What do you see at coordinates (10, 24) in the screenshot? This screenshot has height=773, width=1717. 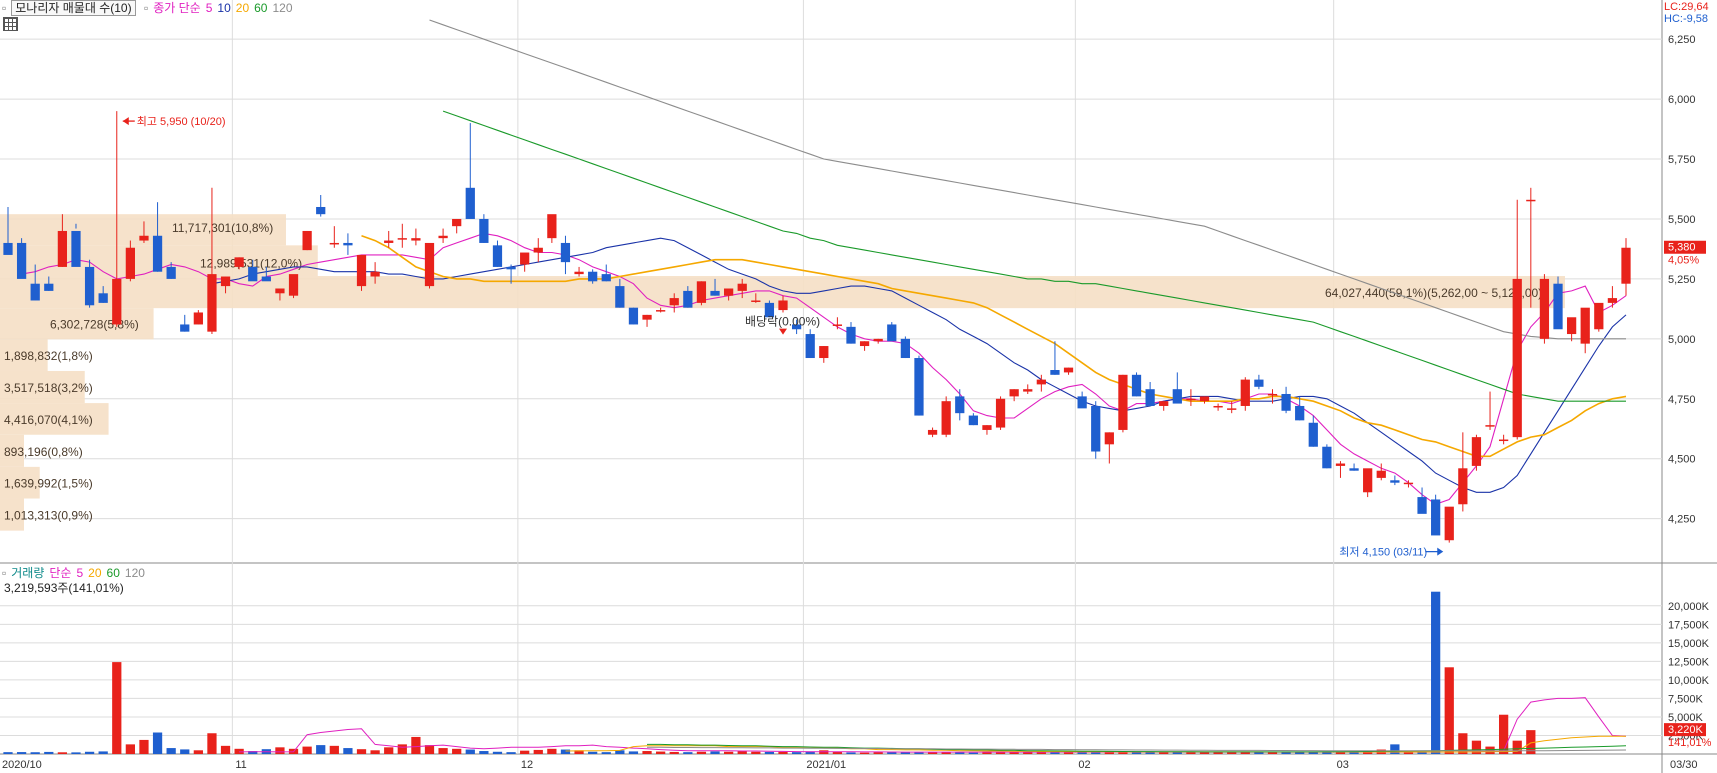 I see `table-grid-icon` at bounding box center [10, 24].